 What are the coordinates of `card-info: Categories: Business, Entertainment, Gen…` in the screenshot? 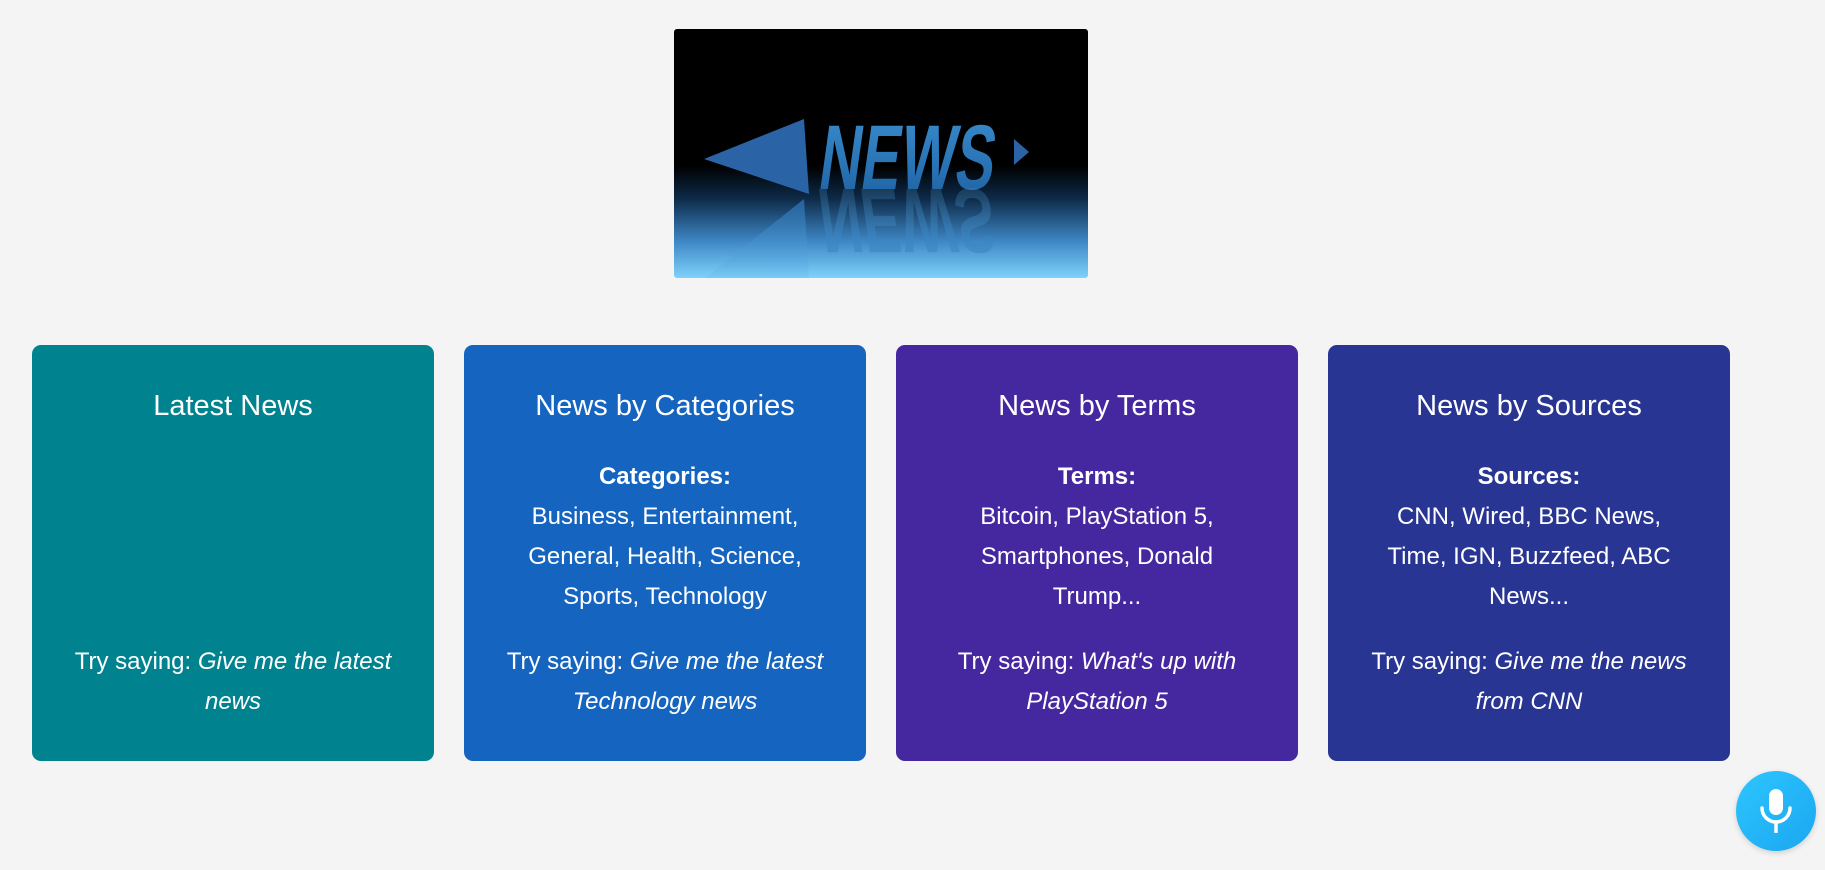 It's located at (665, 537).